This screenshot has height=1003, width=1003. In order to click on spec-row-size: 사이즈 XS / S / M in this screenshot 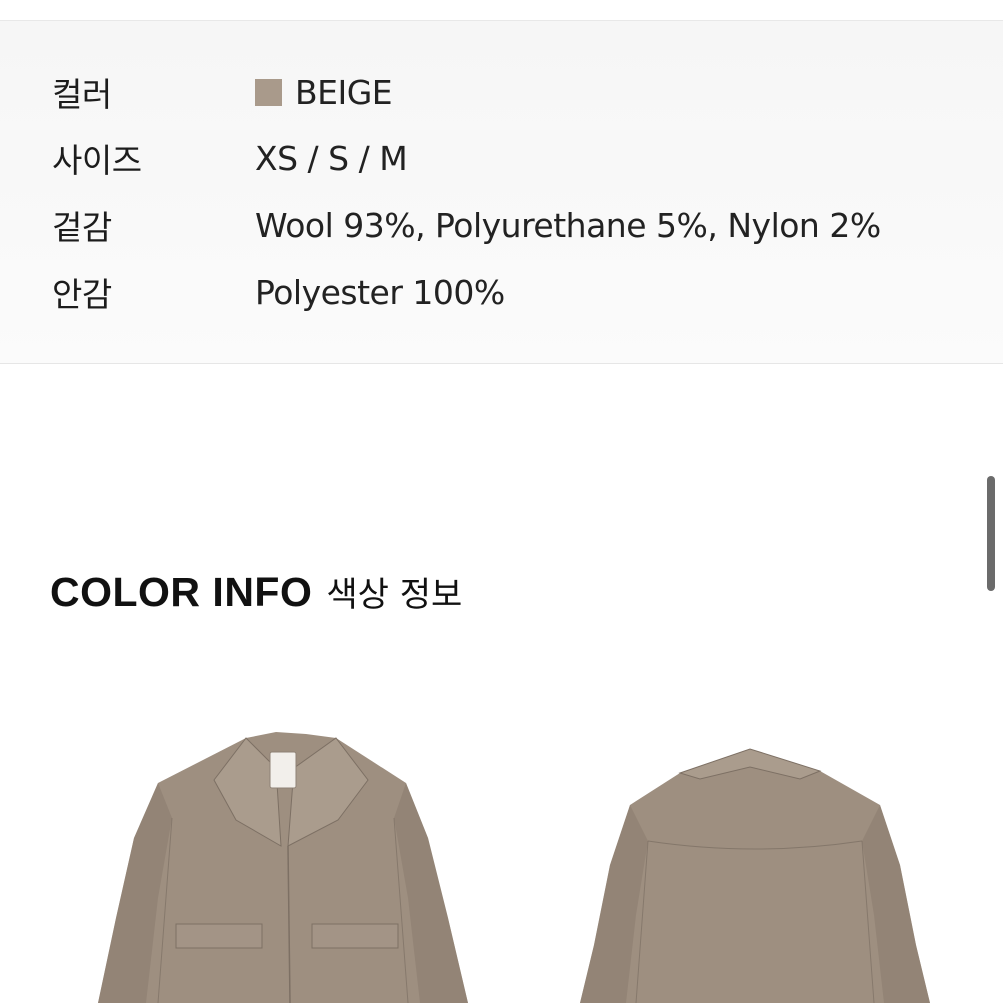, I will do `click(230, 158)`.